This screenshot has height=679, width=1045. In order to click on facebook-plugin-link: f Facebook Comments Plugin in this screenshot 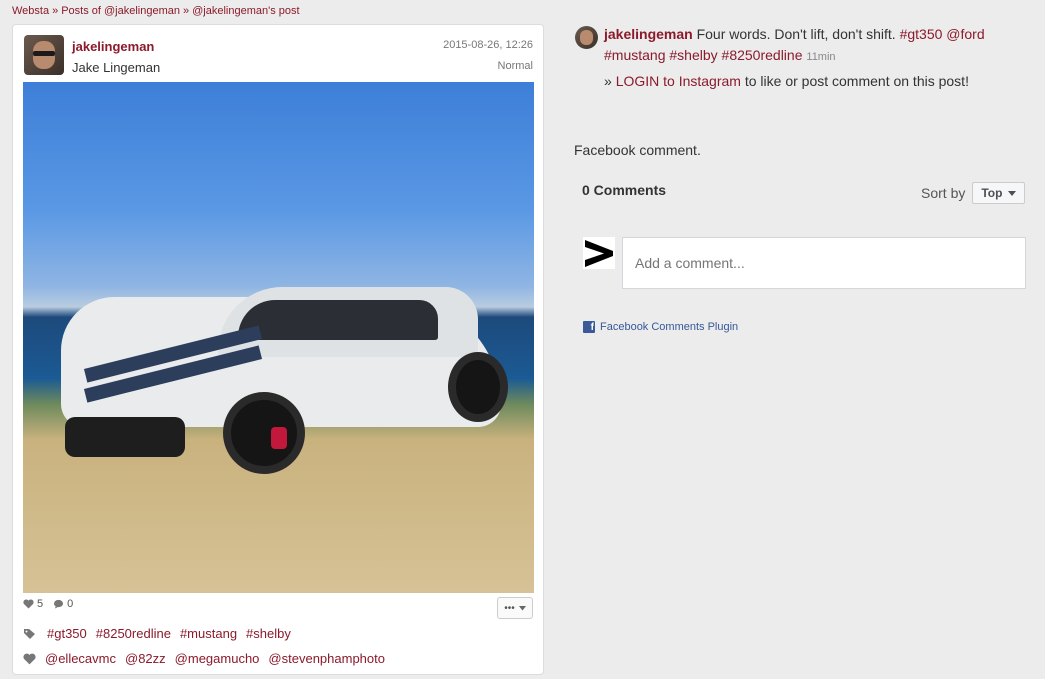, I will do `click(660, 327)`.